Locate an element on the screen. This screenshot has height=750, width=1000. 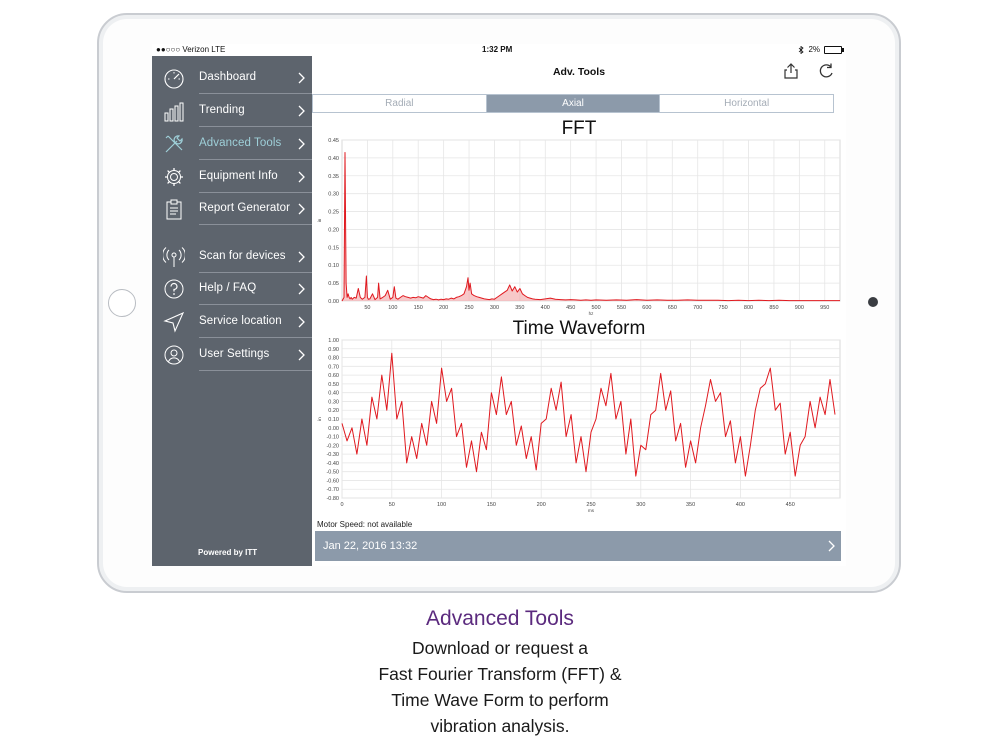
x-tick-label: 900 is located at coordinates (799, 308).